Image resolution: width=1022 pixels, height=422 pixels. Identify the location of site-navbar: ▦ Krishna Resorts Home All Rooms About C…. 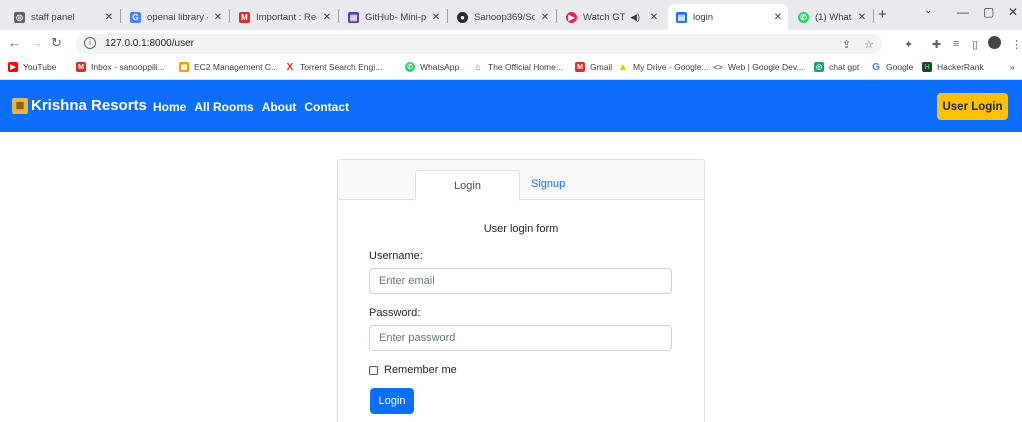
(511, 106).